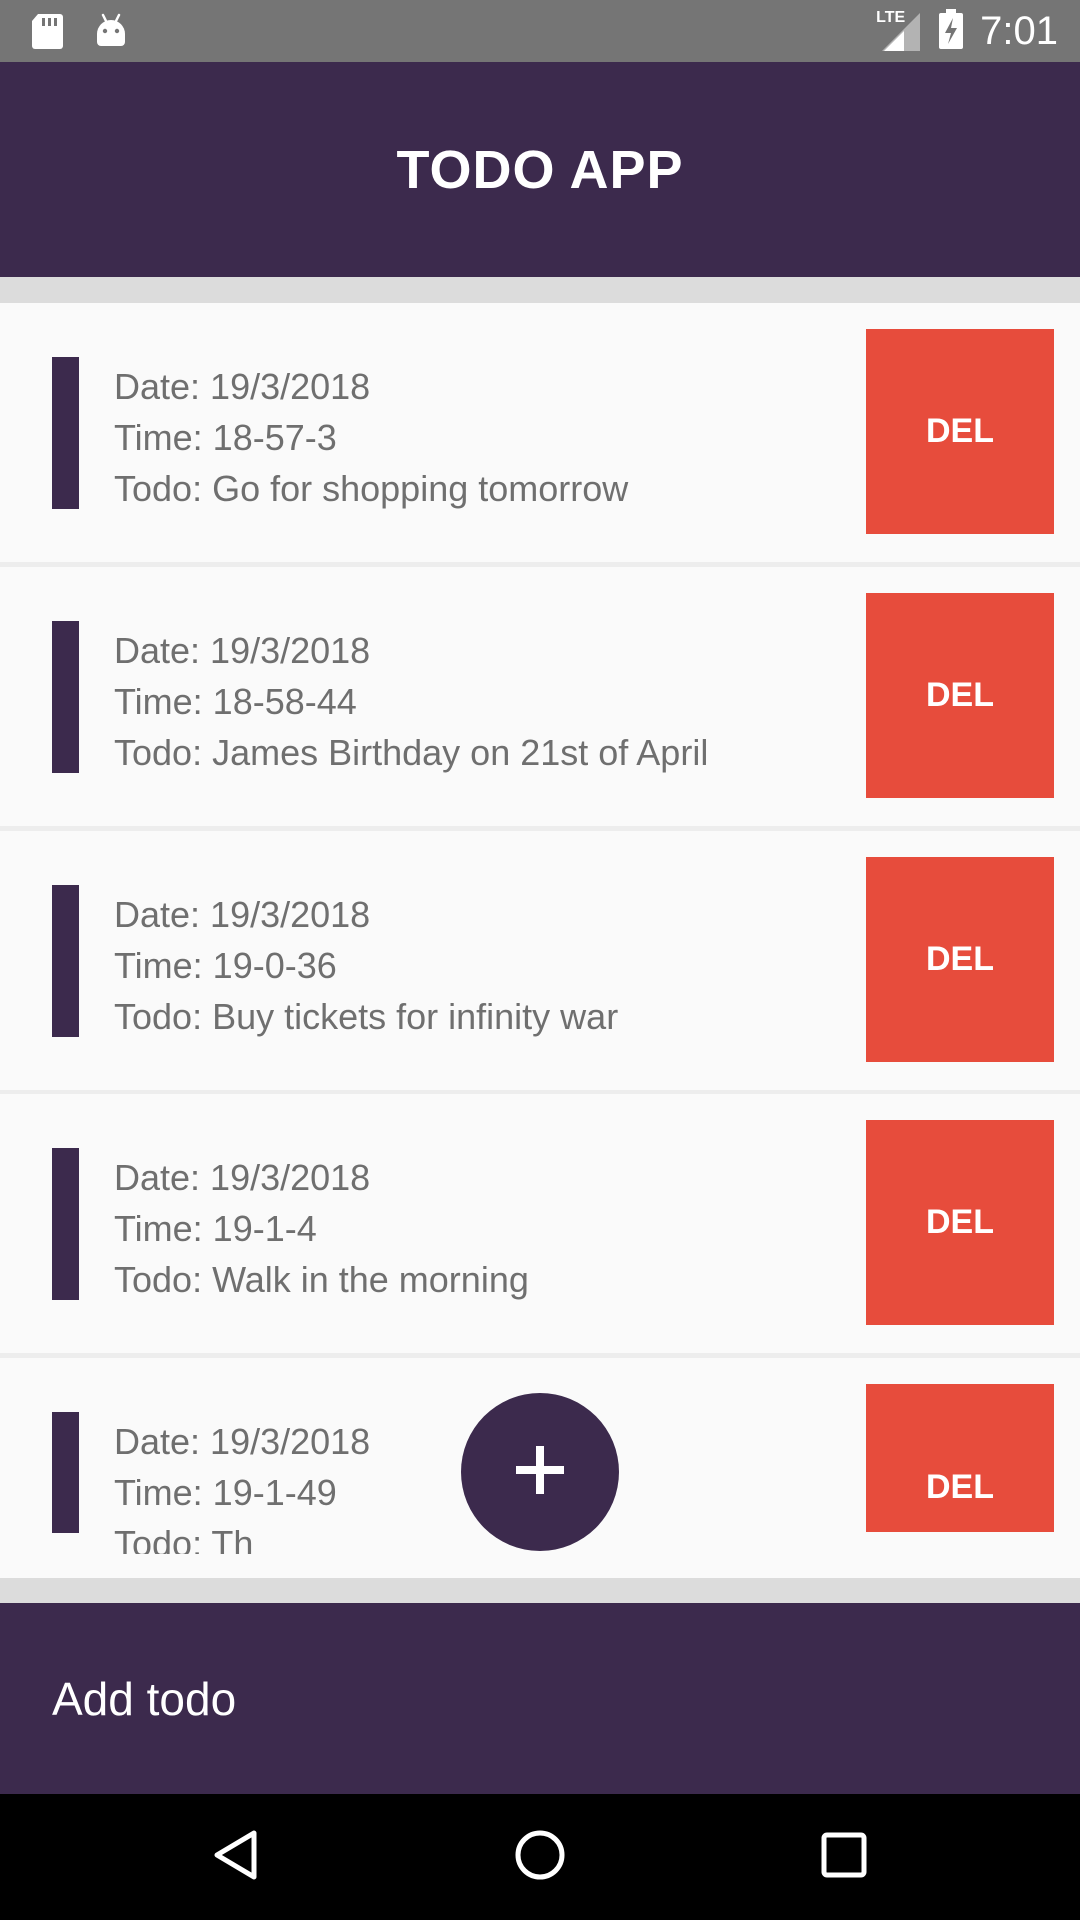 Image resolution: width=1080 pixels, height=1920 pixels. Describe the element at coordinates (47, 33) in the screenshot. I see `sd-card-icon` at that location.